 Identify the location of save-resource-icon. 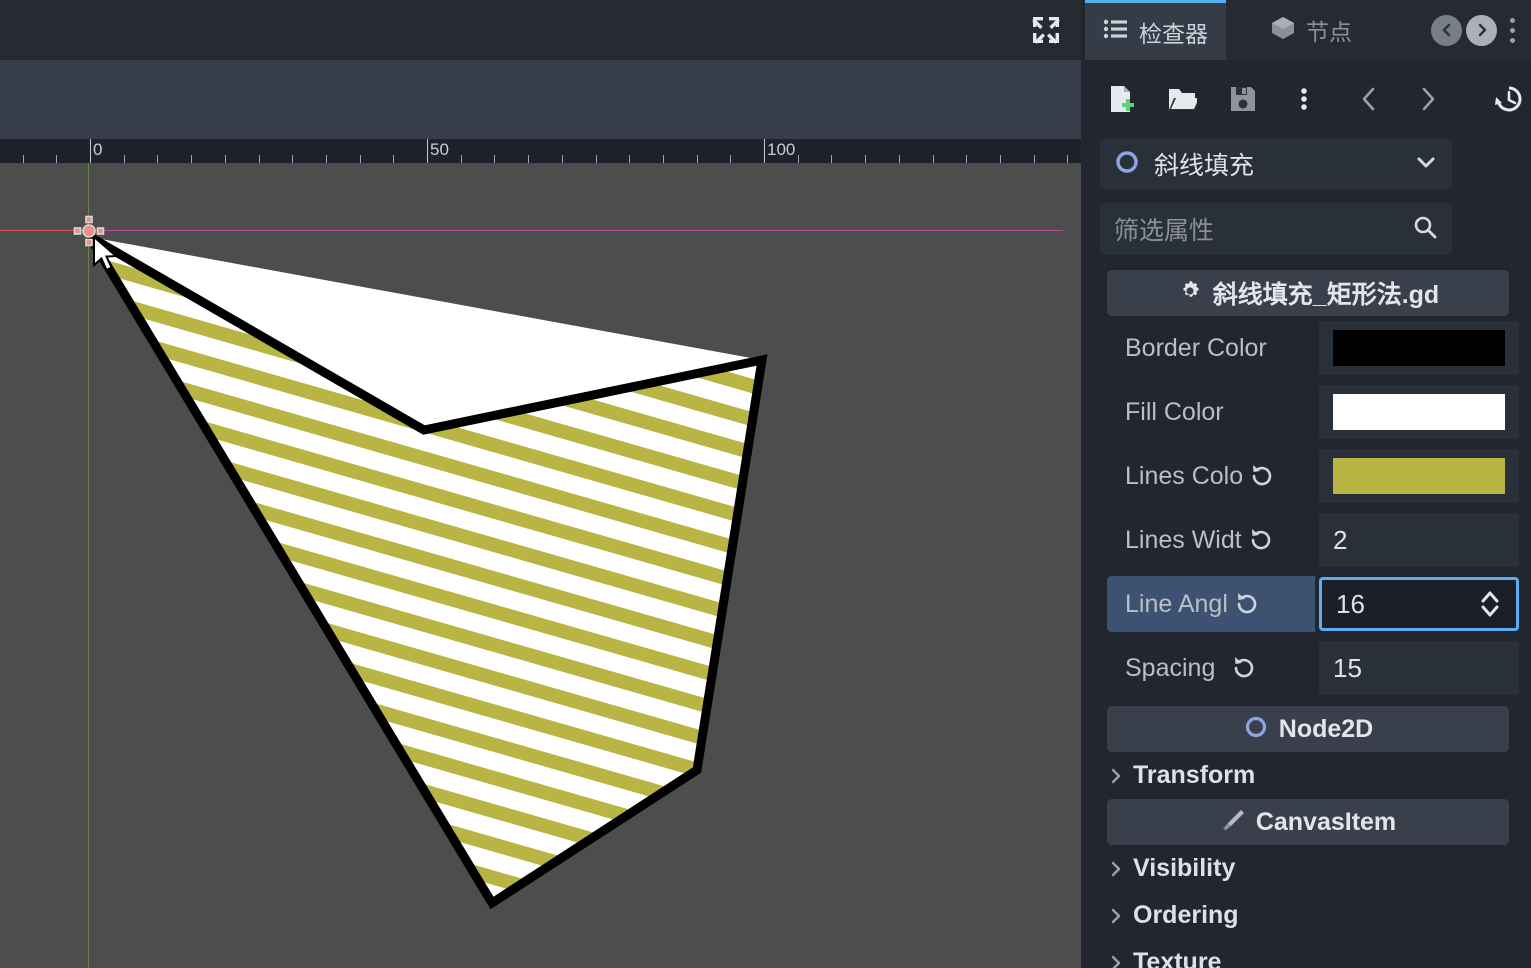
(1243, 99).